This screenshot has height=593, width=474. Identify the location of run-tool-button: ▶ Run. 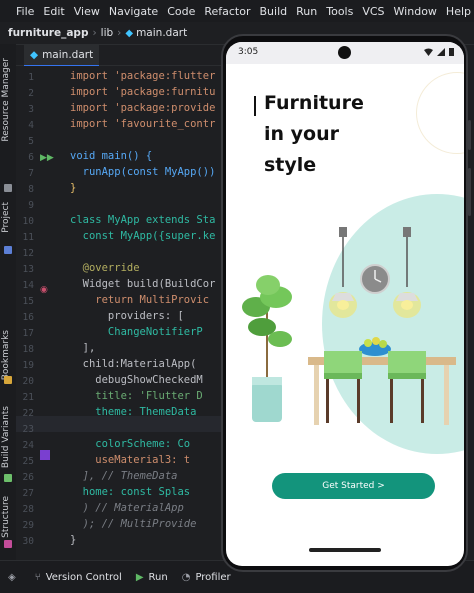
(152, 577).